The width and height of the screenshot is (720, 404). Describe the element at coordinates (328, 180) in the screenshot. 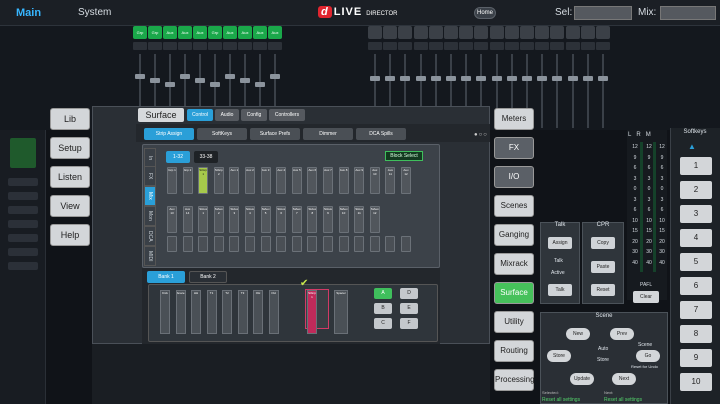

I see `strip-slot: Aux 7` at that location.